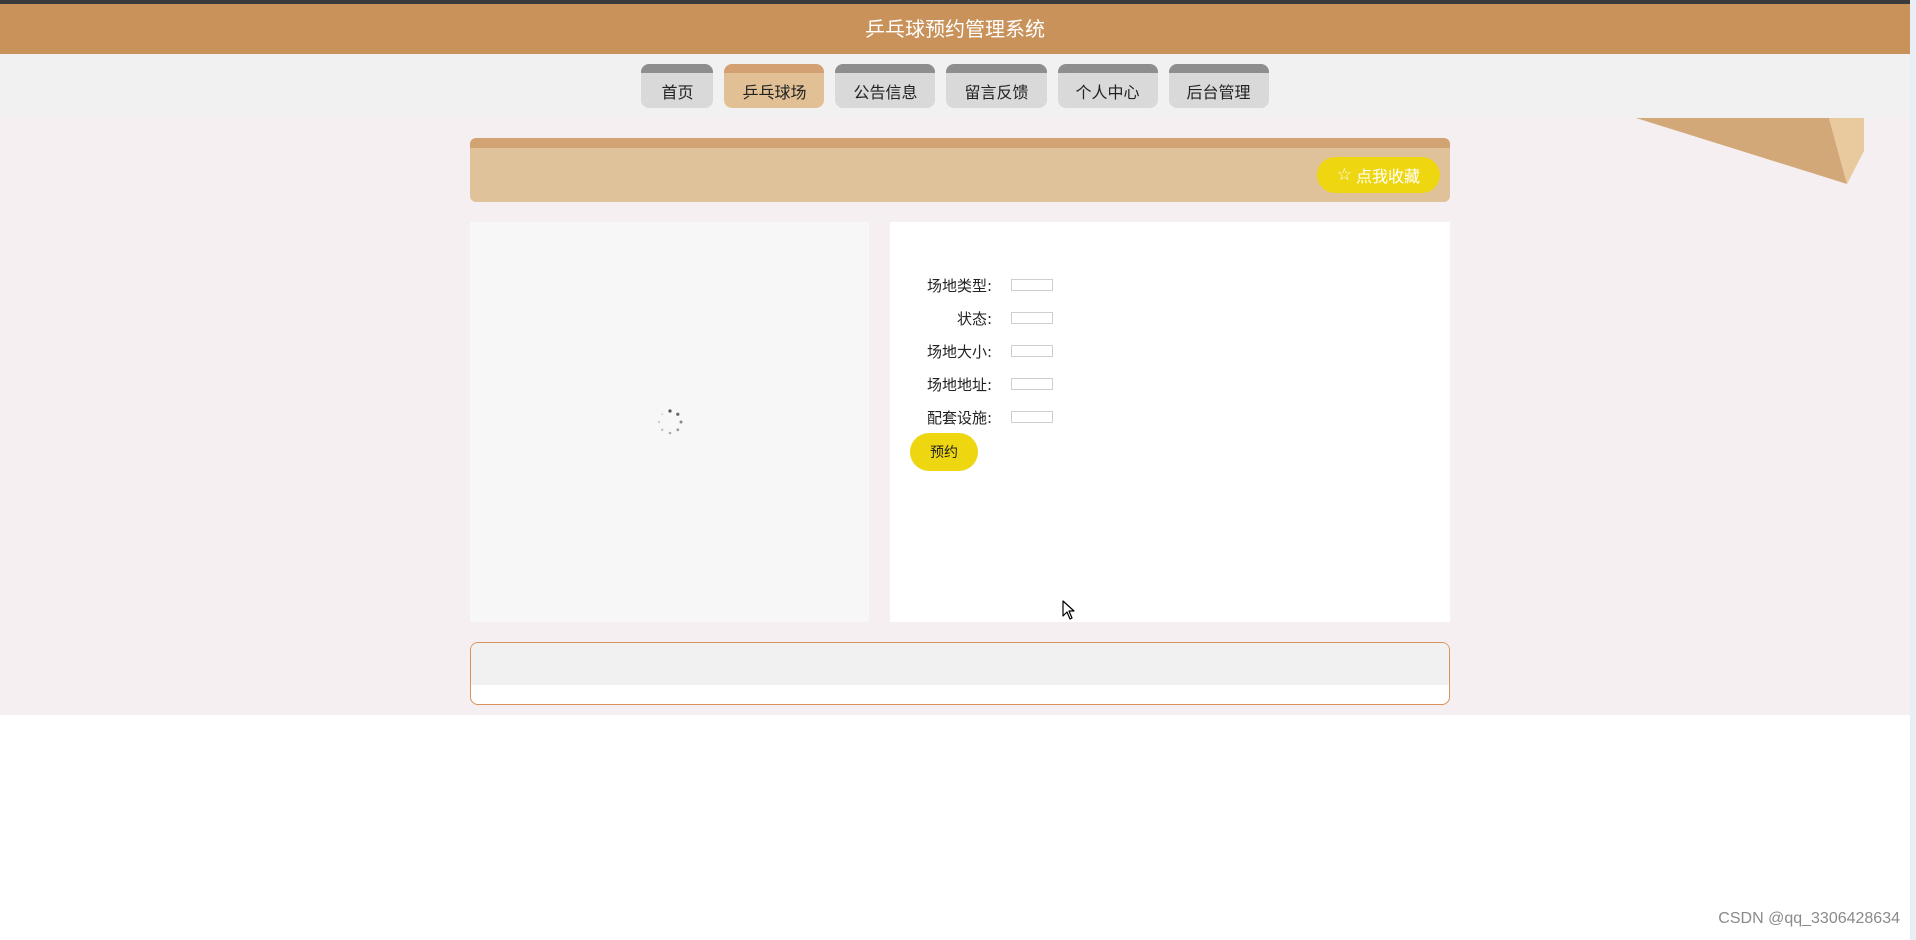 The height and width of the screenshot is (940, 1916). Describe the element at coordinates (1170, 283) in the screenshot. I see `field-venue-type: 场地类型:` at that location.